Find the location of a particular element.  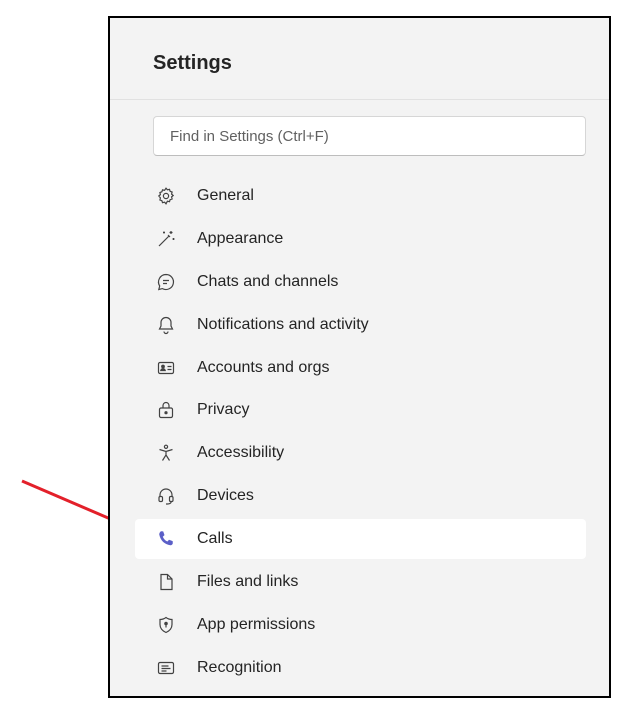

menu-item-accessibility: Accessibility is located at coordinates (360, 453).